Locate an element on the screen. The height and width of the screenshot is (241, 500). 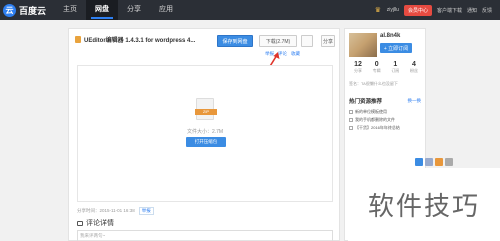
zip-tag: ZIP is located at coordinates (206, 112).